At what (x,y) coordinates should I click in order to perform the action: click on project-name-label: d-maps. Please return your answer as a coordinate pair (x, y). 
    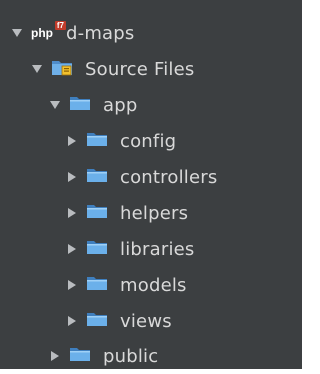
    Looking at the image, I should click on (100, 33).